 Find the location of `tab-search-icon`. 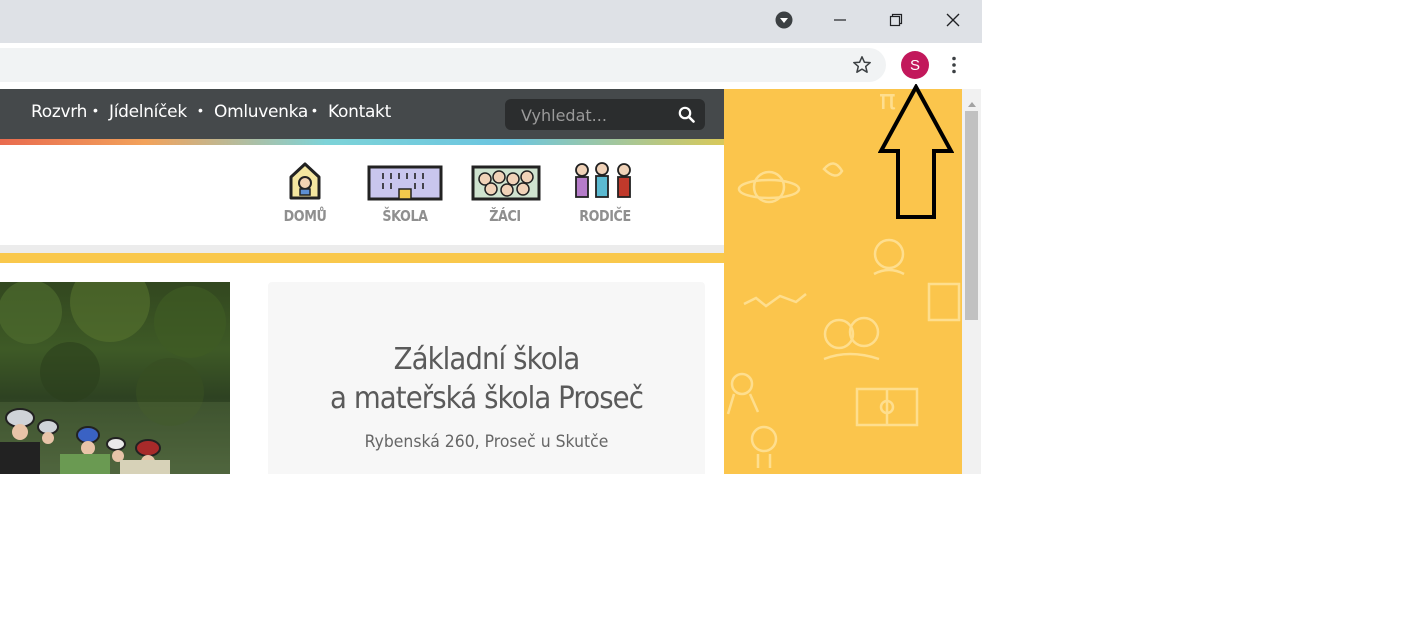

tab-search-icon is located at coordinates (784, 20).